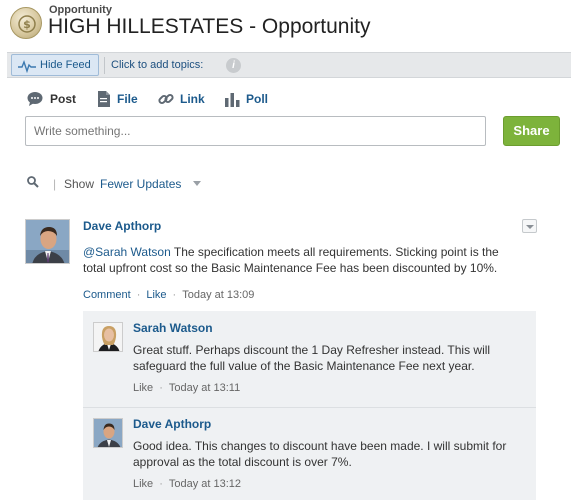 Image resolution: width=571 pixels, height=500 pixels. What do you see at coordinates (204, 388) in the screenshot?
I see `comment-timestamp: Today at 13:11` at bounding box center [204, 388].